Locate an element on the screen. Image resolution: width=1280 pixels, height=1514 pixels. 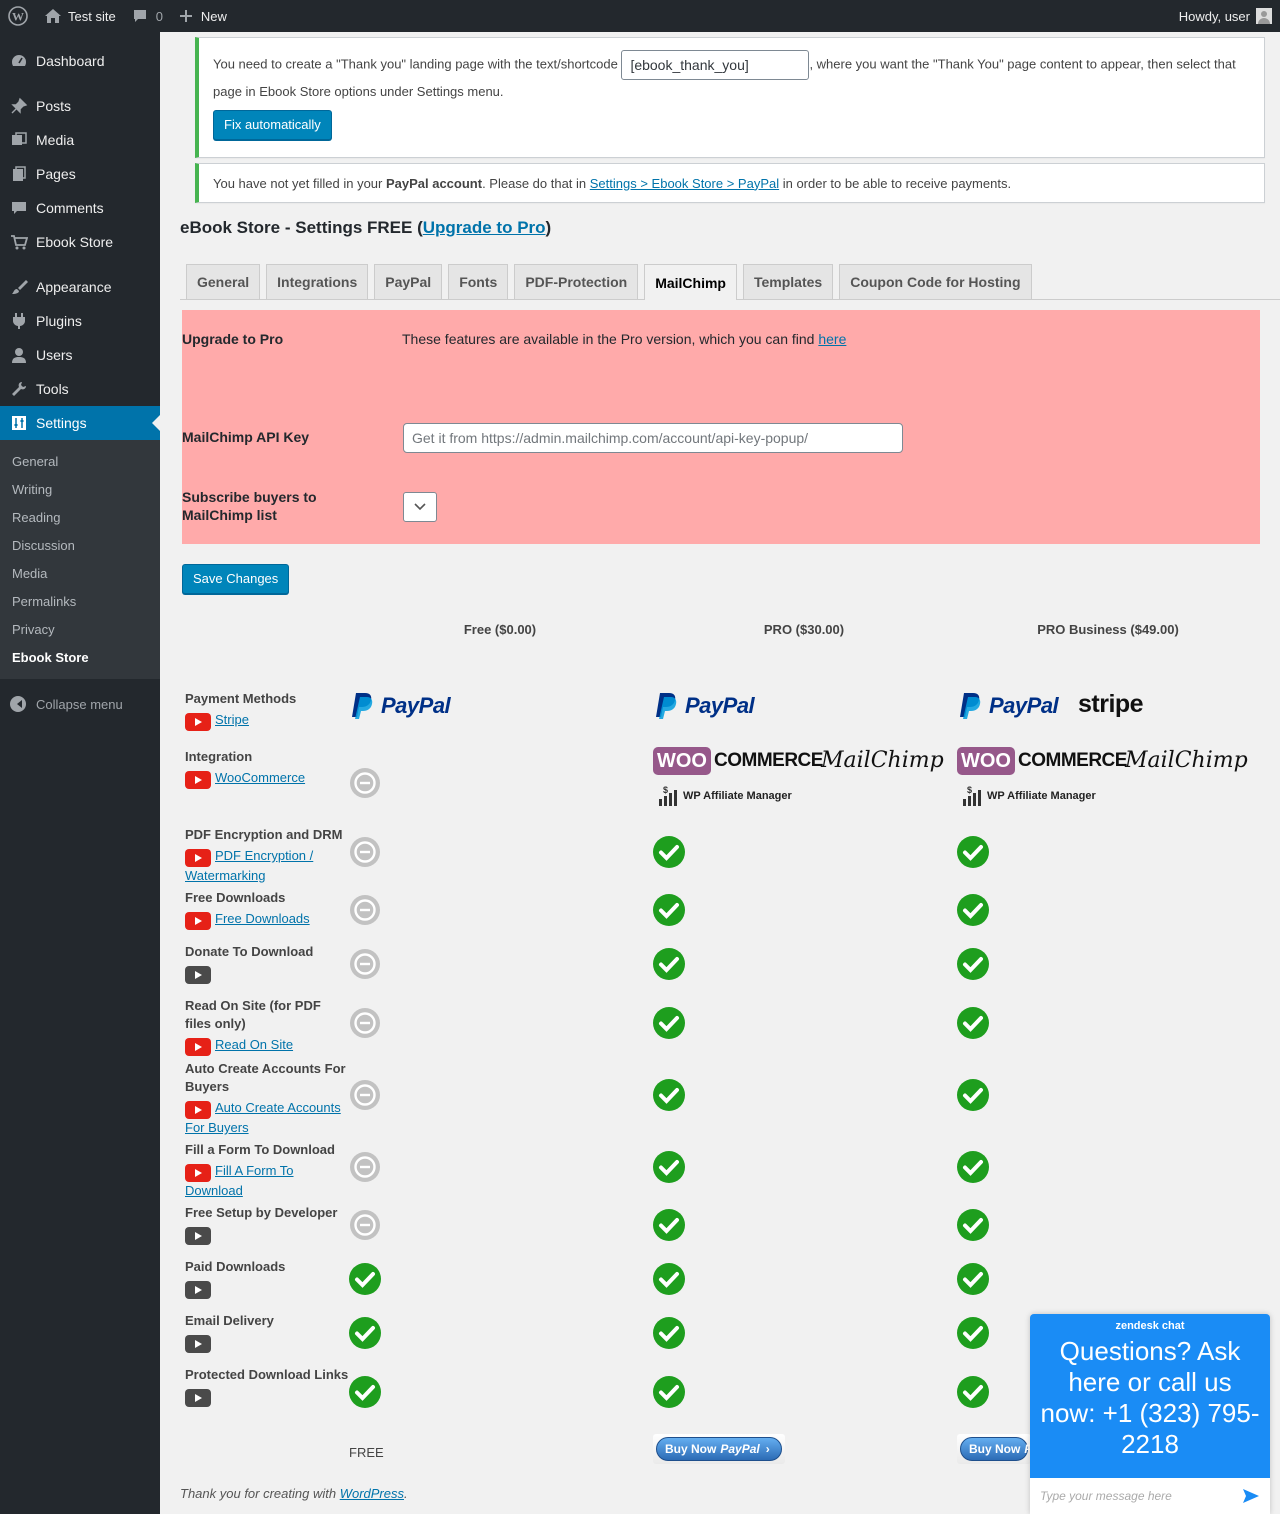
submenu-privacy: Privacy is located at coordinates (80, 629).